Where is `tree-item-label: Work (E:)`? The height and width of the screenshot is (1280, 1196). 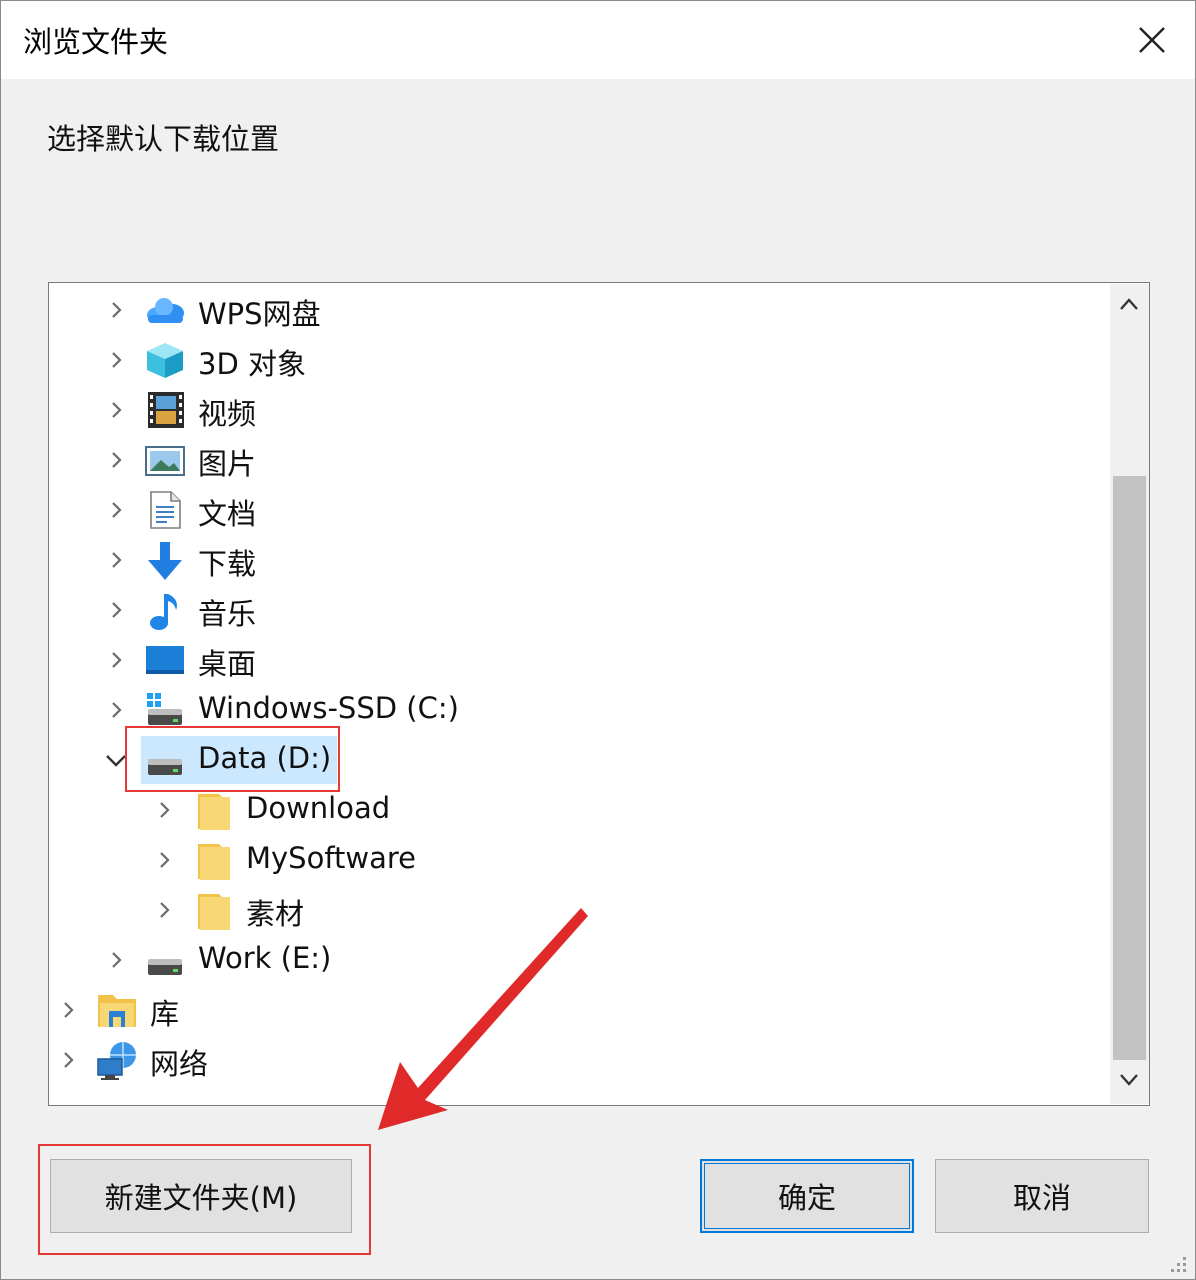 tree-item-label: Work (E:) is located at coordinates (265, 958).